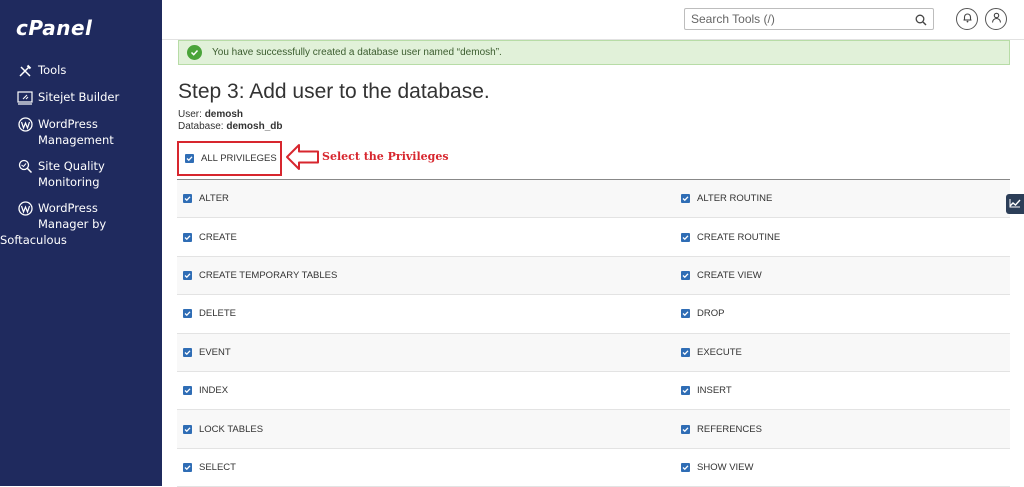 This screenshot has height=487, width=1024. I want to click on privilege-label: SELECT, so click(217, 467).